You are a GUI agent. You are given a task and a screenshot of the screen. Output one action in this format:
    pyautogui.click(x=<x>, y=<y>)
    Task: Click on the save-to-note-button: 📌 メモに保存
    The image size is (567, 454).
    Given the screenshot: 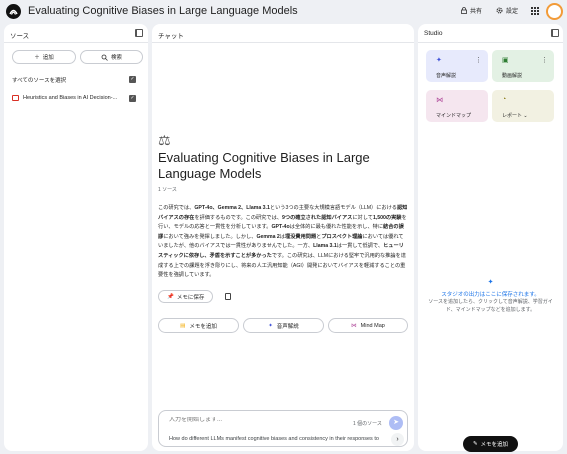 What is the action you would take?
    pyautogui.click(x=186, y=296)
    